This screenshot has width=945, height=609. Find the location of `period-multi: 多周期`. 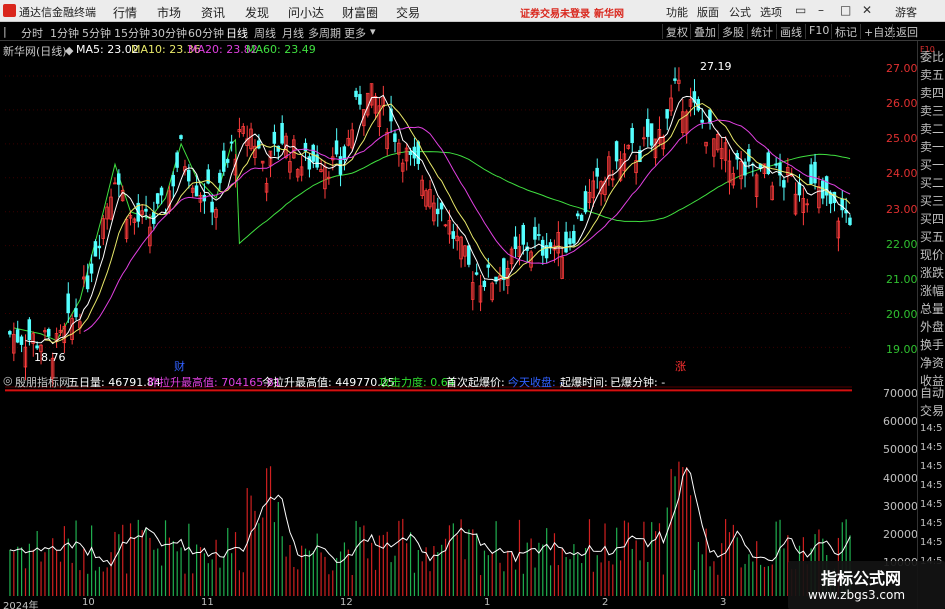

period-multi: 多周期 is located at coordinates (324, 33).